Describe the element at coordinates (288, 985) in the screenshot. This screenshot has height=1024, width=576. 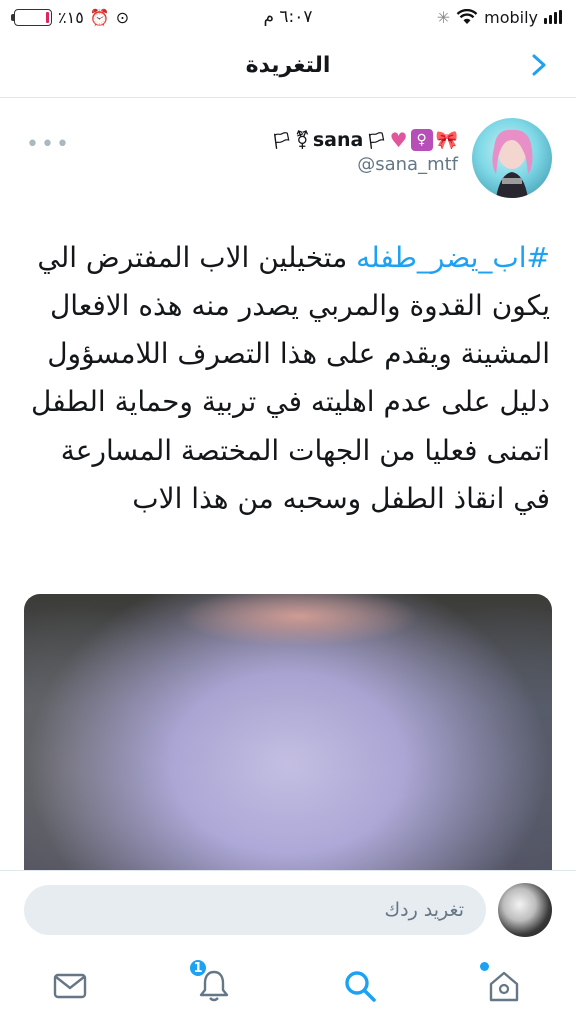
I see `tab-bar: 1` at that location.